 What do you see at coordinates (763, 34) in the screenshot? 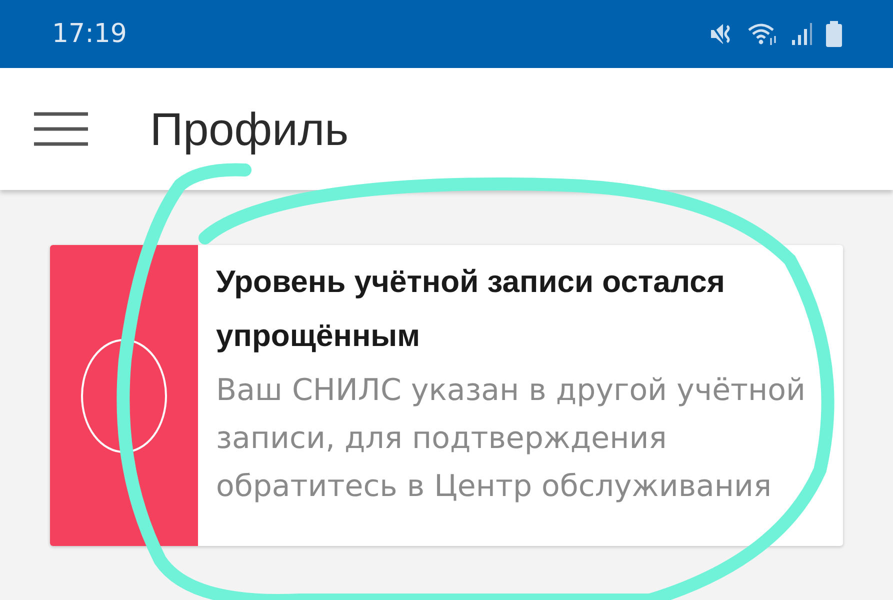
I see `wifi-icon` at bounding box center [763, 34].